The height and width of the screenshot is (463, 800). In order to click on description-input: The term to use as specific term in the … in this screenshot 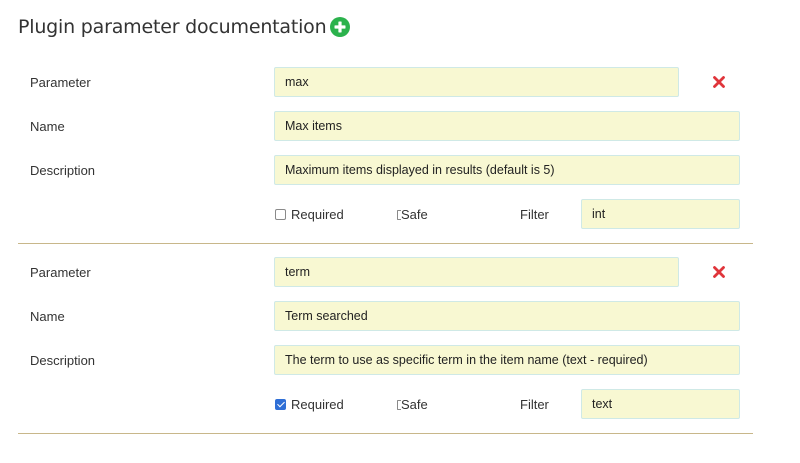, I will do `click(507, 360)`.